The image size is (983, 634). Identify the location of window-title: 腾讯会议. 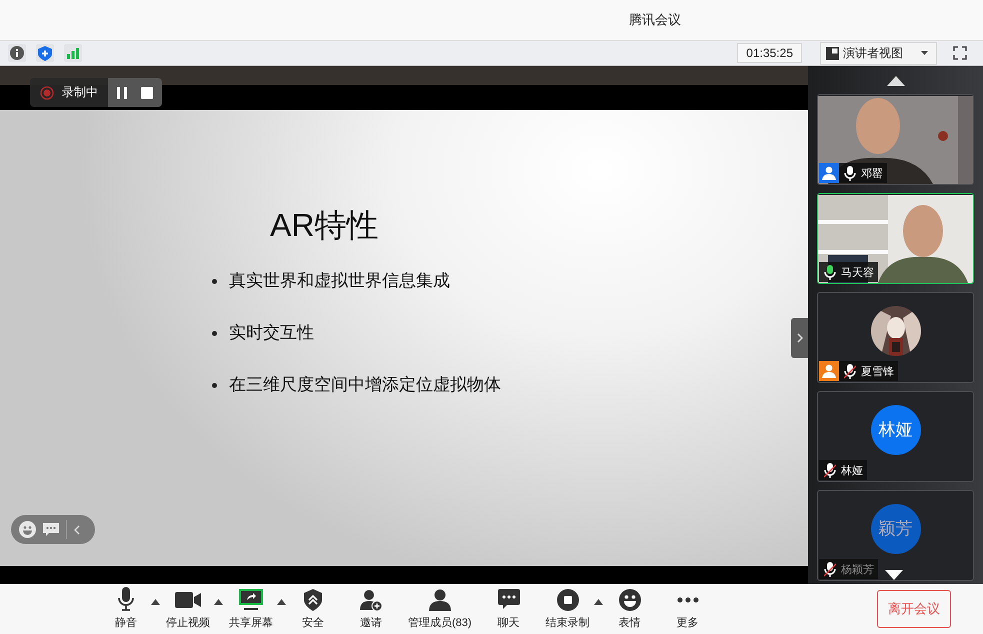
(655, 20).